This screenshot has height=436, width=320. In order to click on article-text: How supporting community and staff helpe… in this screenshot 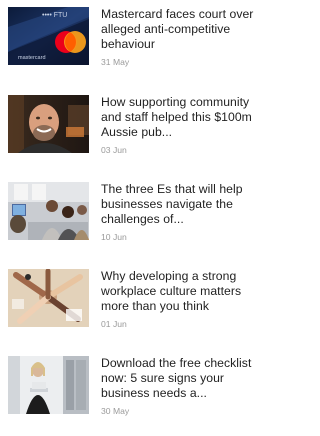, I will do `click(183, 125)`.